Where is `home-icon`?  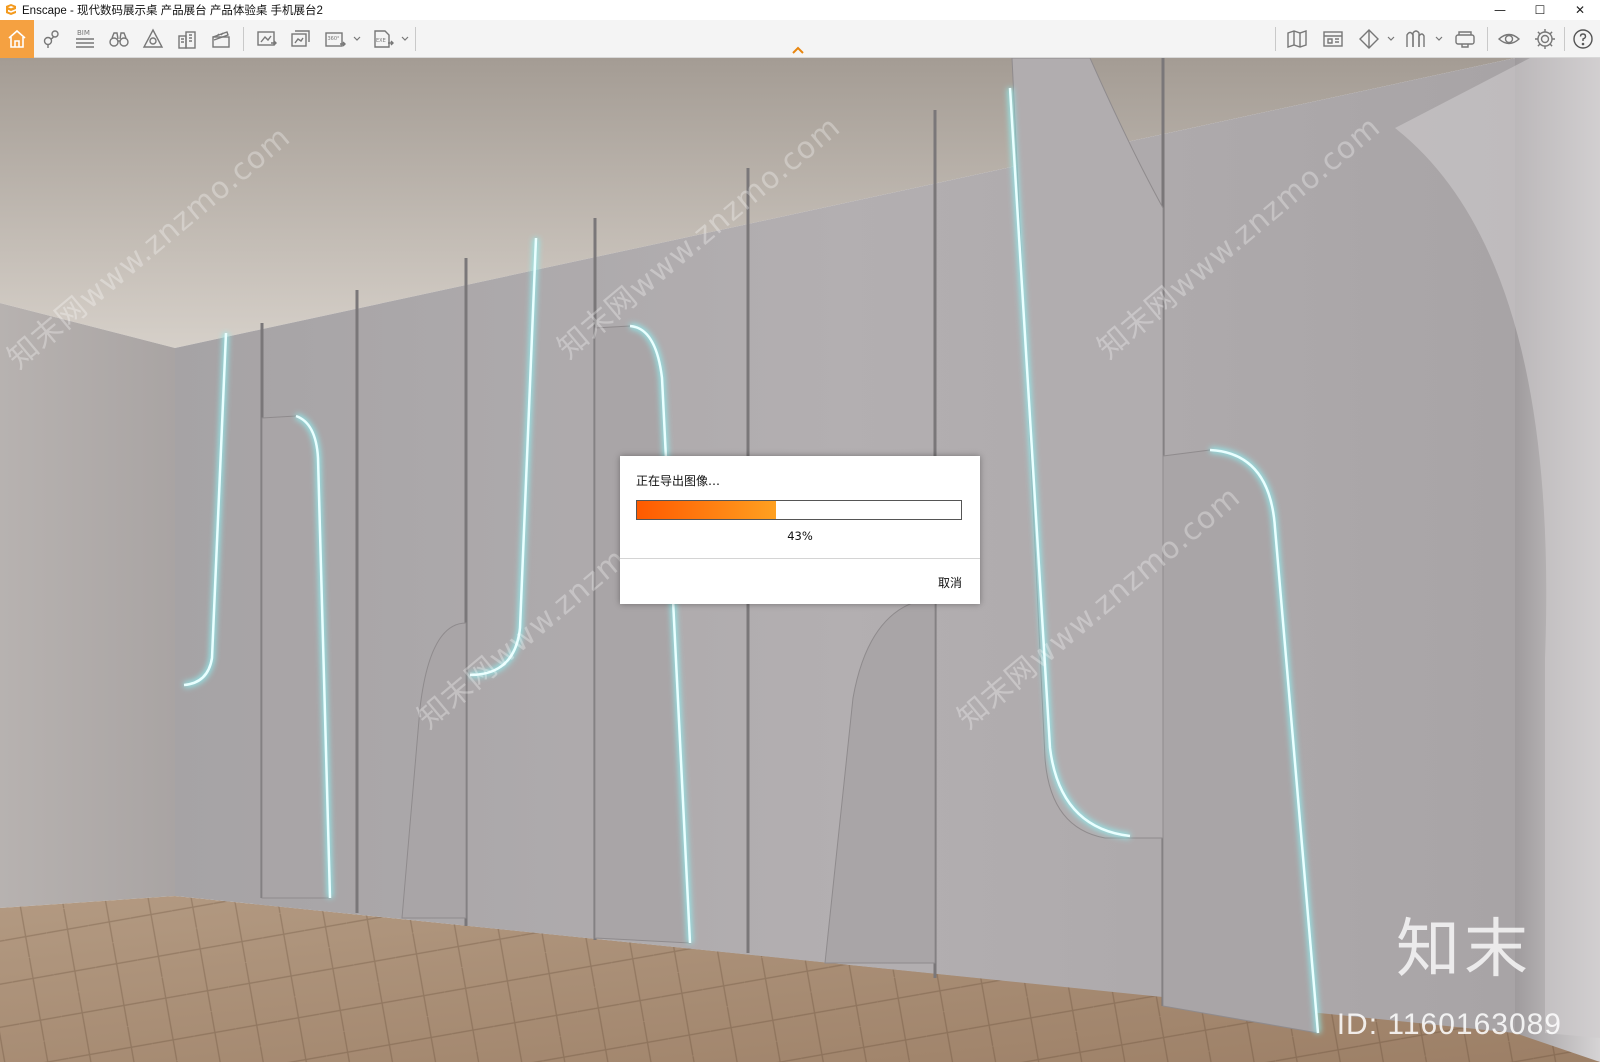
home-icon is located at coordinates (17, 38).